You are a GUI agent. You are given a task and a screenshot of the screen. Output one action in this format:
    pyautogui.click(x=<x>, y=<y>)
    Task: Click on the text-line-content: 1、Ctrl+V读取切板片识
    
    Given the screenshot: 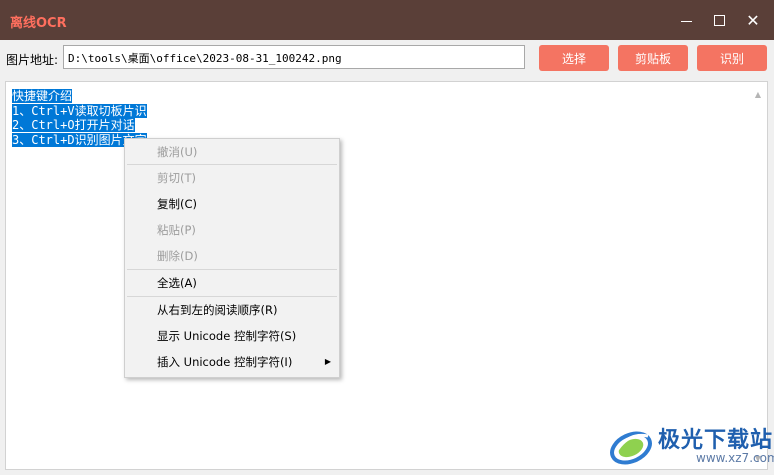 What is the action you would take?
    pyautogui.click(x=79, y=110)
    